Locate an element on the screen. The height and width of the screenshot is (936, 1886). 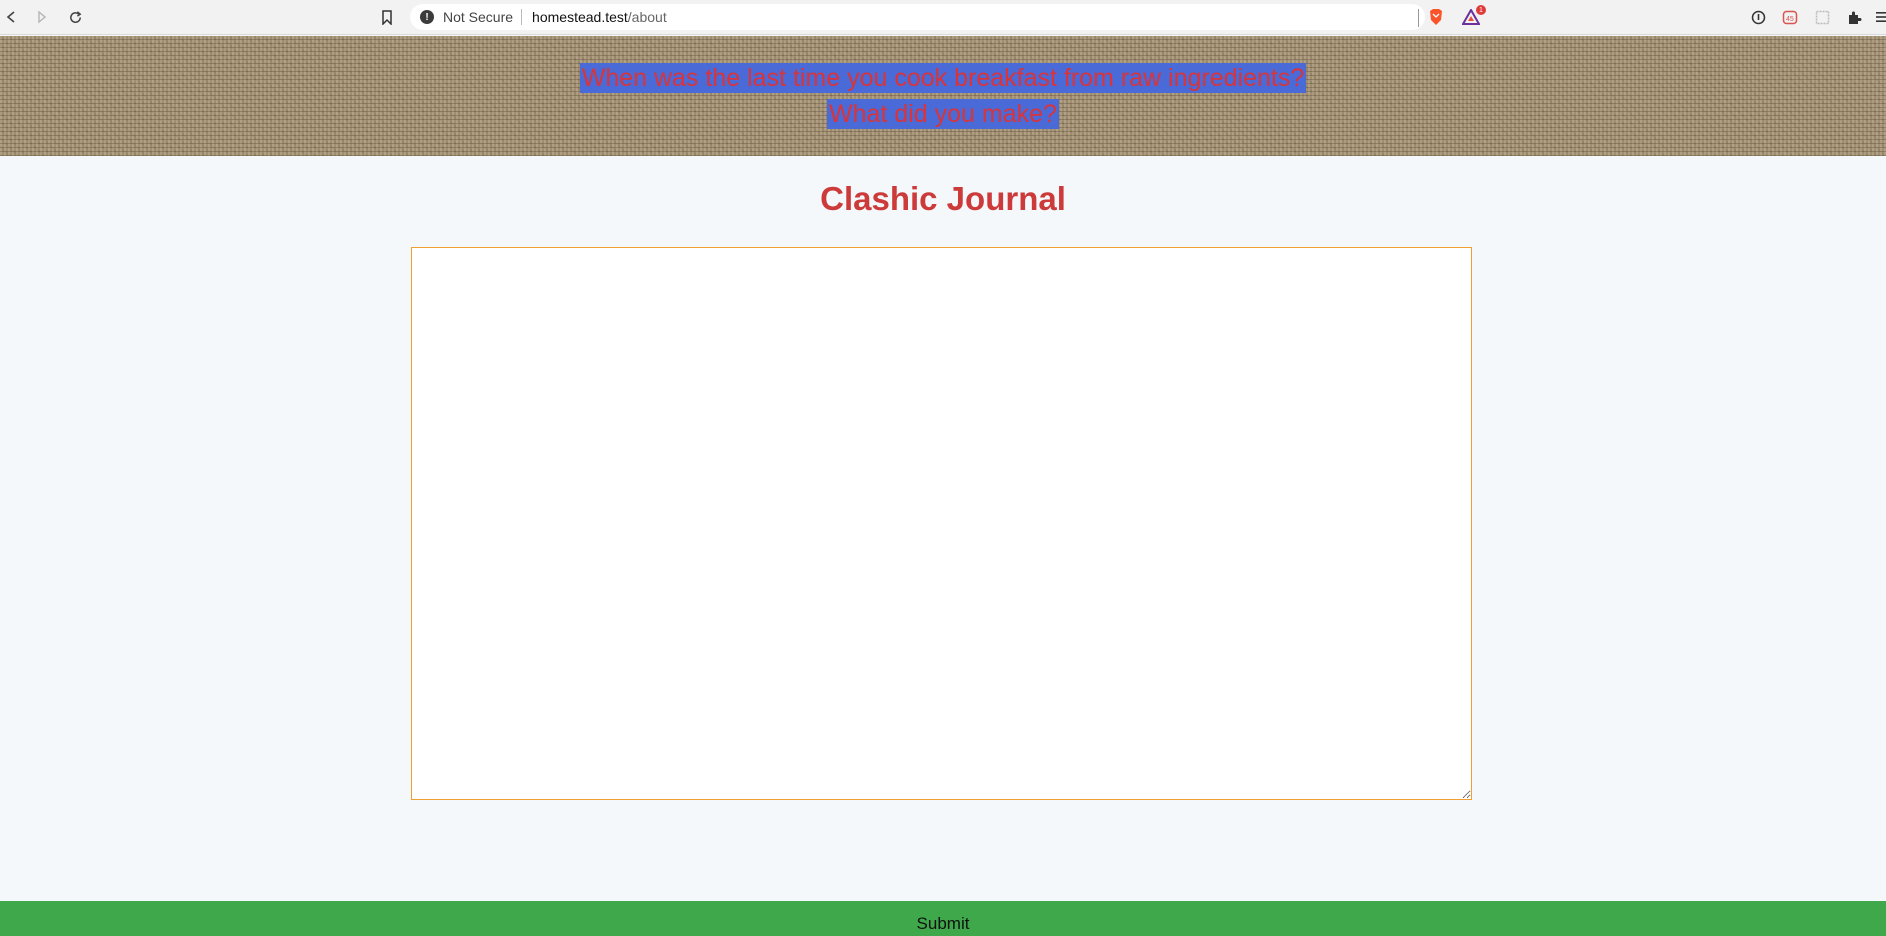
address-separator is located at coordinates (522, 17).